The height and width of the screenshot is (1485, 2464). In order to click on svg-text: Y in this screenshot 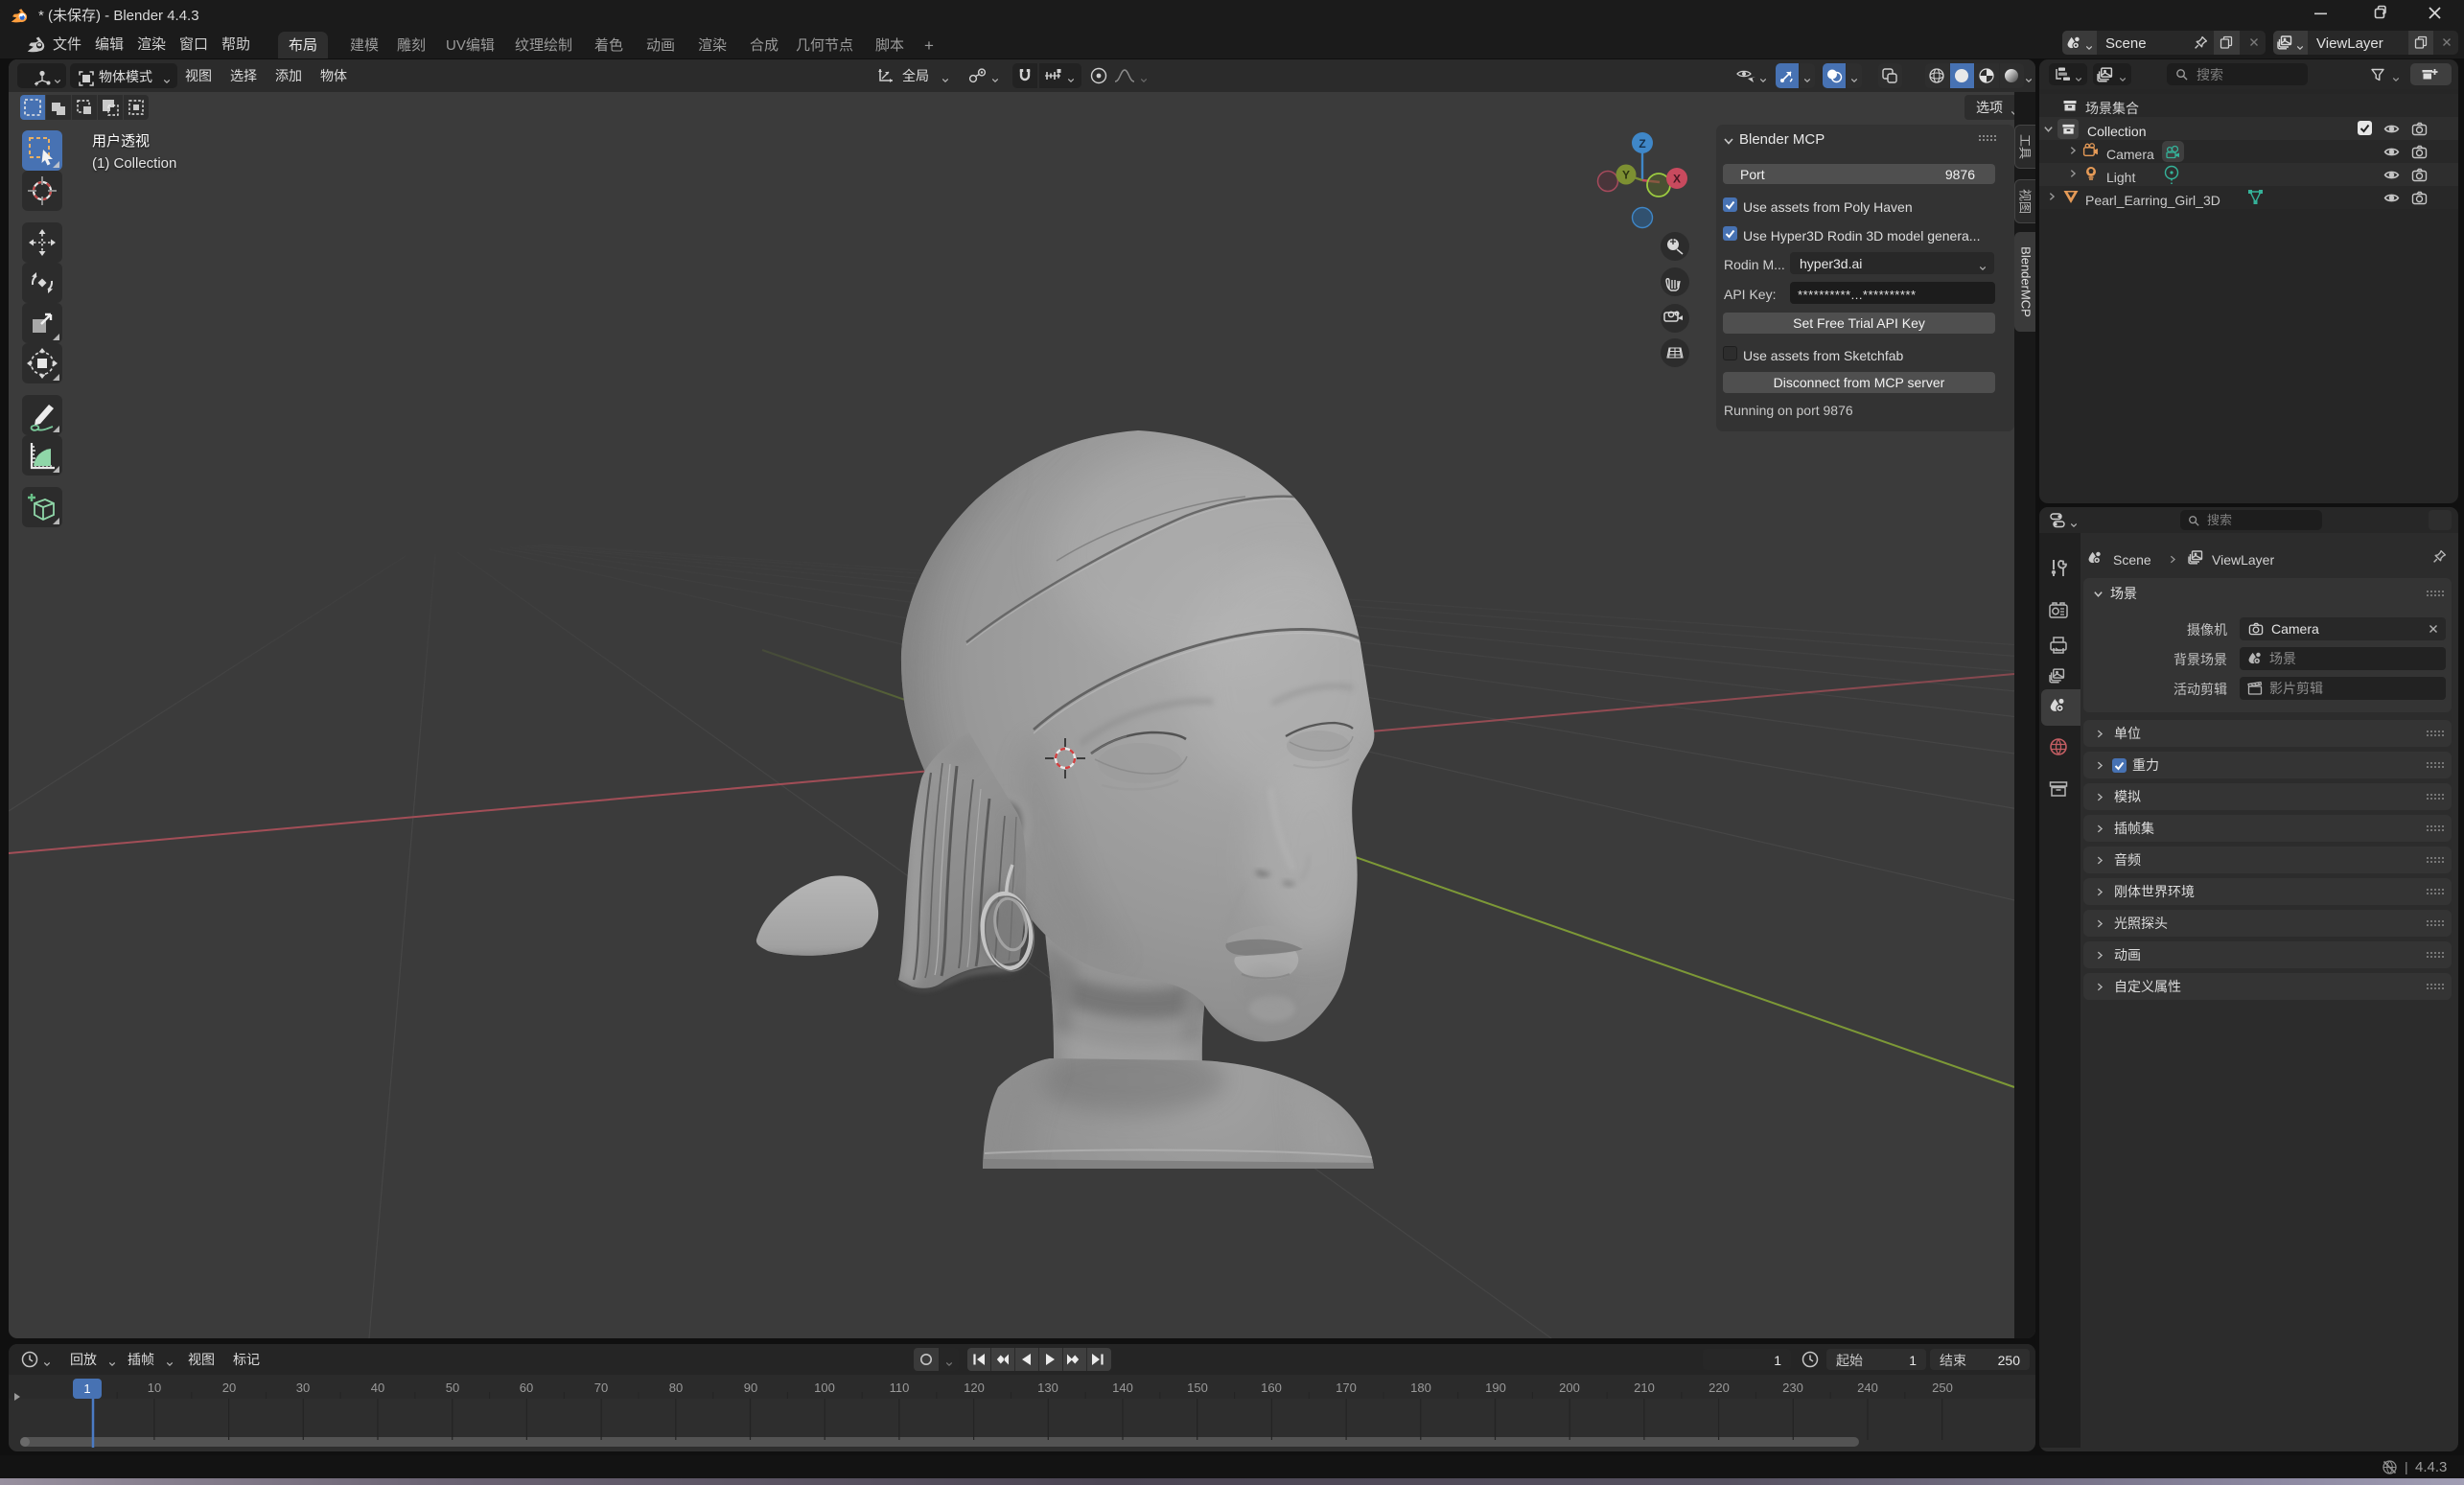, I will do `click(1626, 175)`.